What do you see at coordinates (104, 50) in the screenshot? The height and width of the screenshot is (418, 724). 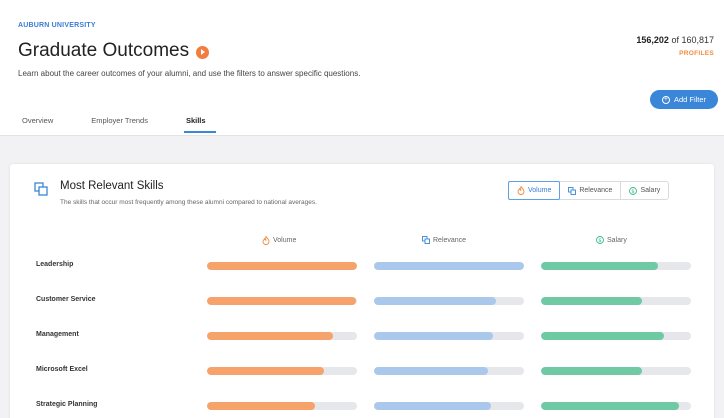 I see `page-title-text: Graduate Outcomes` at bounding box center [104, 50].